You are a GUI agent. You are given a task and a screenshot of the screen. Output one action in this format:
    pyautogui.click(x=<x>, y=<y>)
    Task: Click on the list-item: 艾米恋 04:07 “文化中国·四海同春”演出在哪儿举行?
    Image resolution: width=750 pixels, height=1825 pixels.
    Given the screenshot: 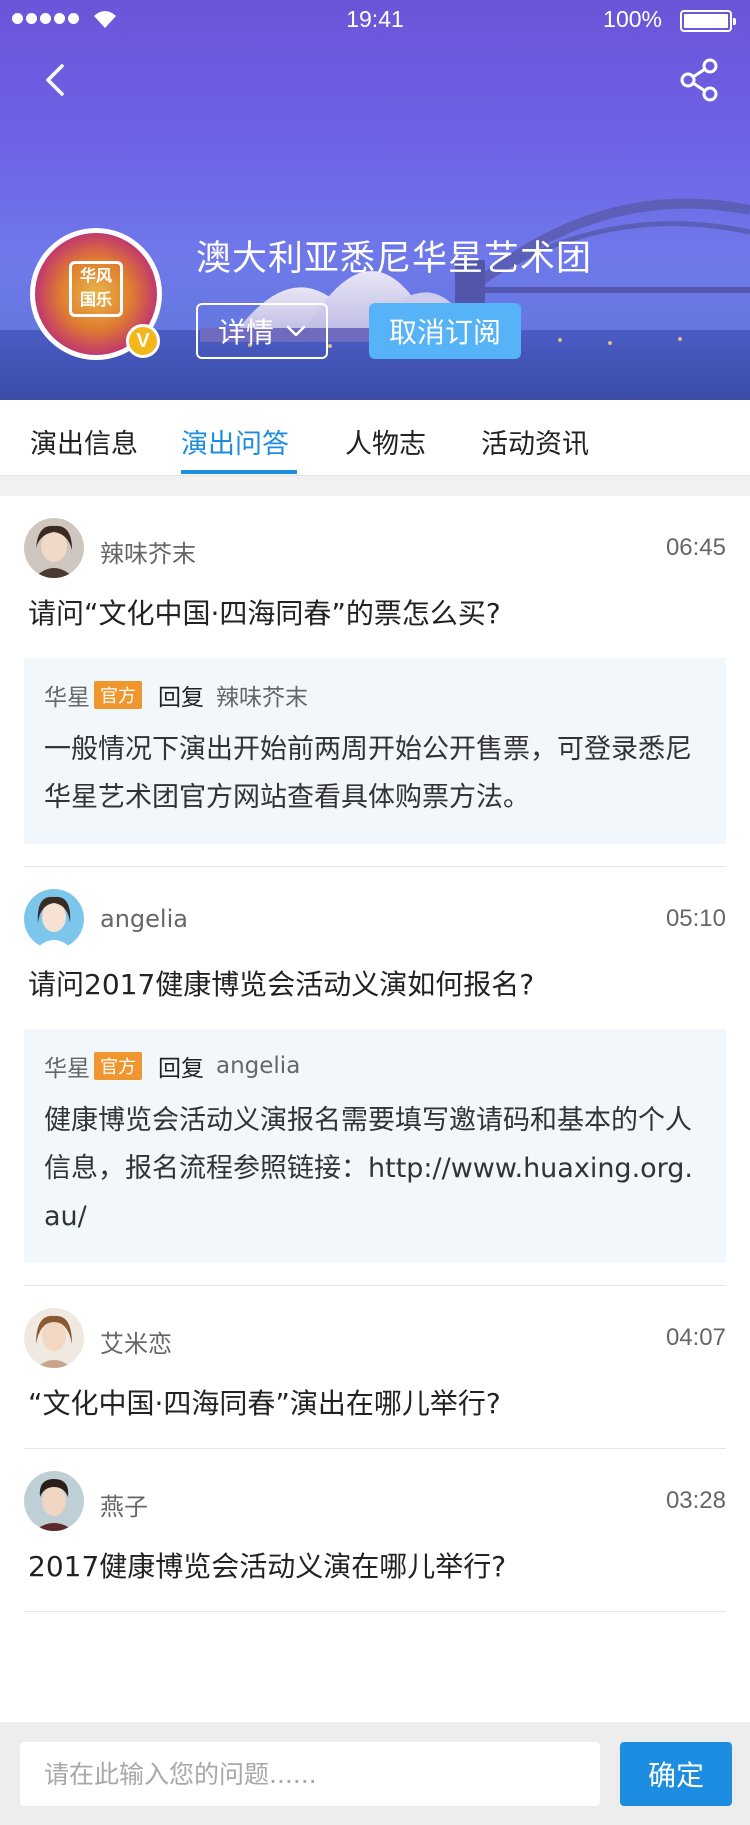 What is the action you would take?
    pyautogui.click(x=375, y=1367)
    